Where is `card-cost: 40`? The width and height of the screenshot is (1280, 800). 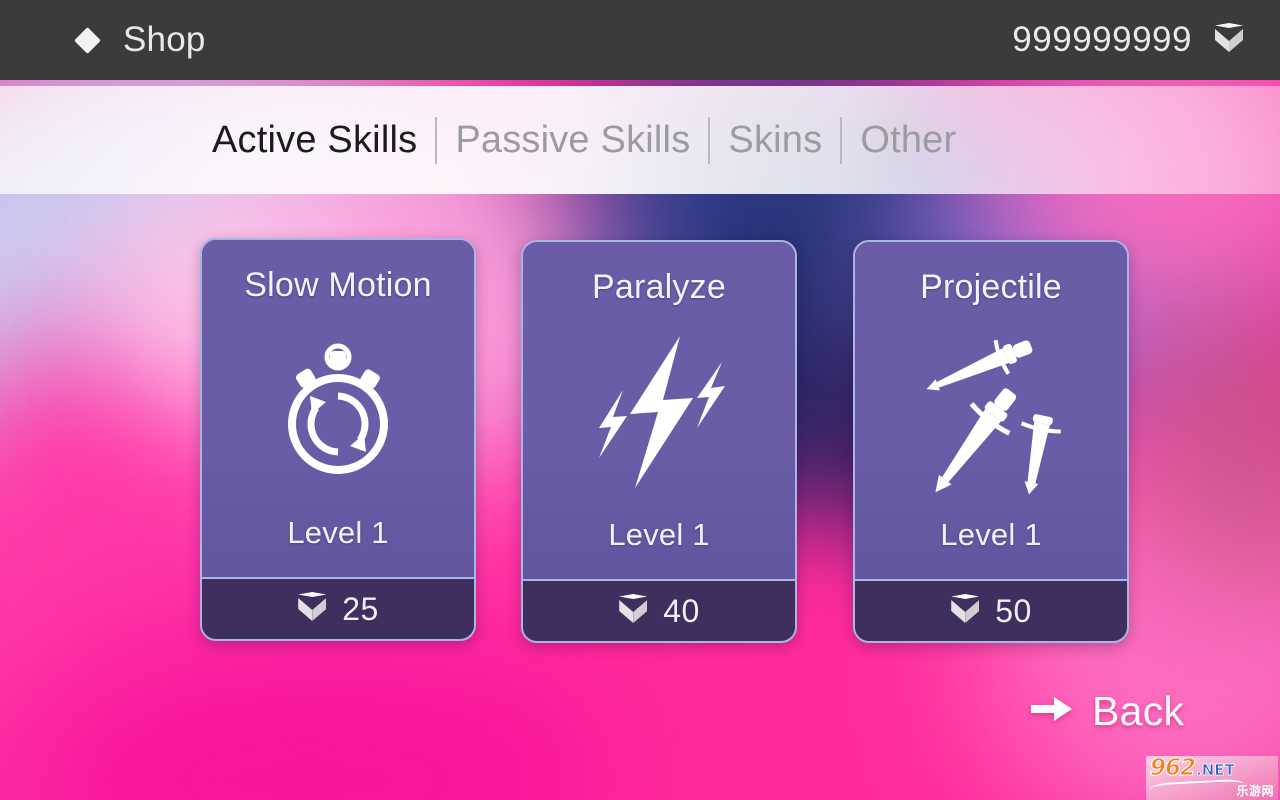 card-cost: 40 is located at coordinates (681, 610).